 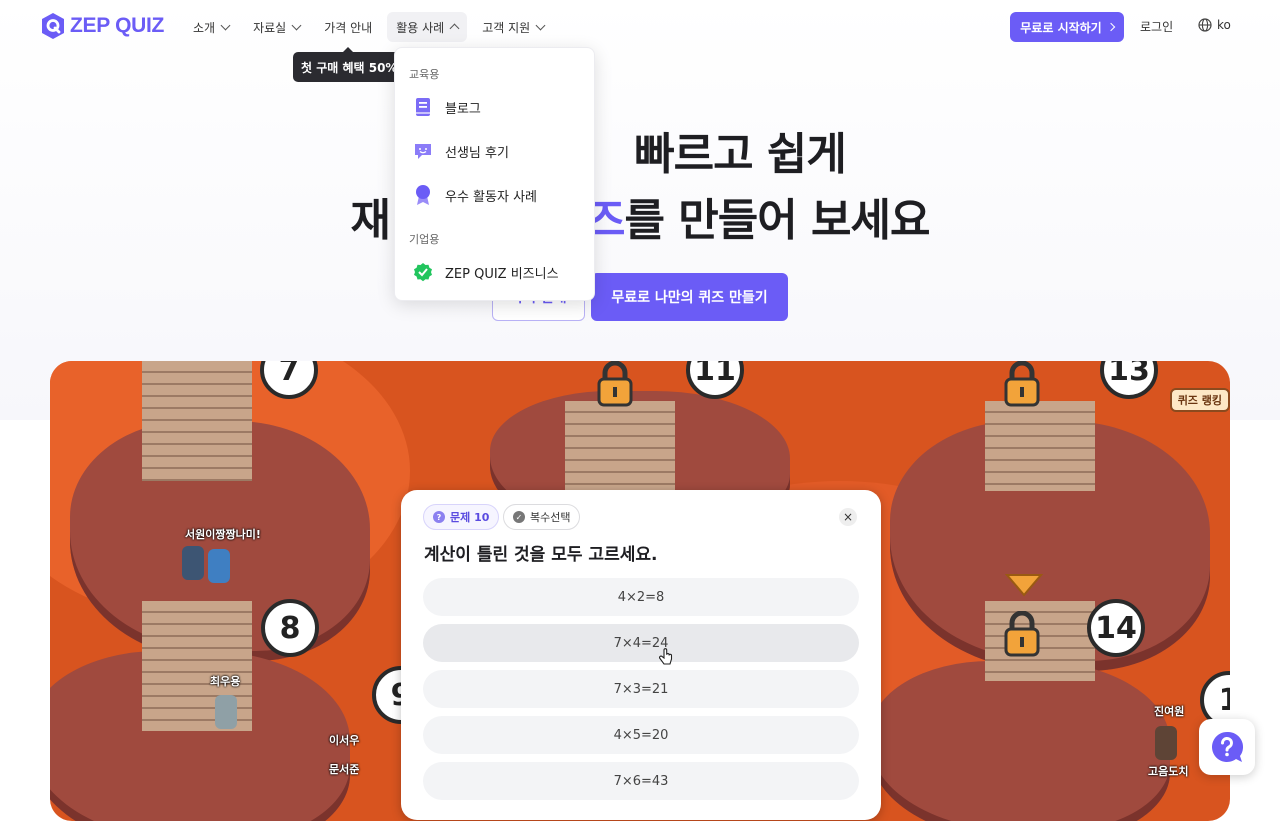 What do you see at coordinates (641, 735) in the screenshot?
I see `answer-option: 4×5=20` at bounding box center [641, 735].